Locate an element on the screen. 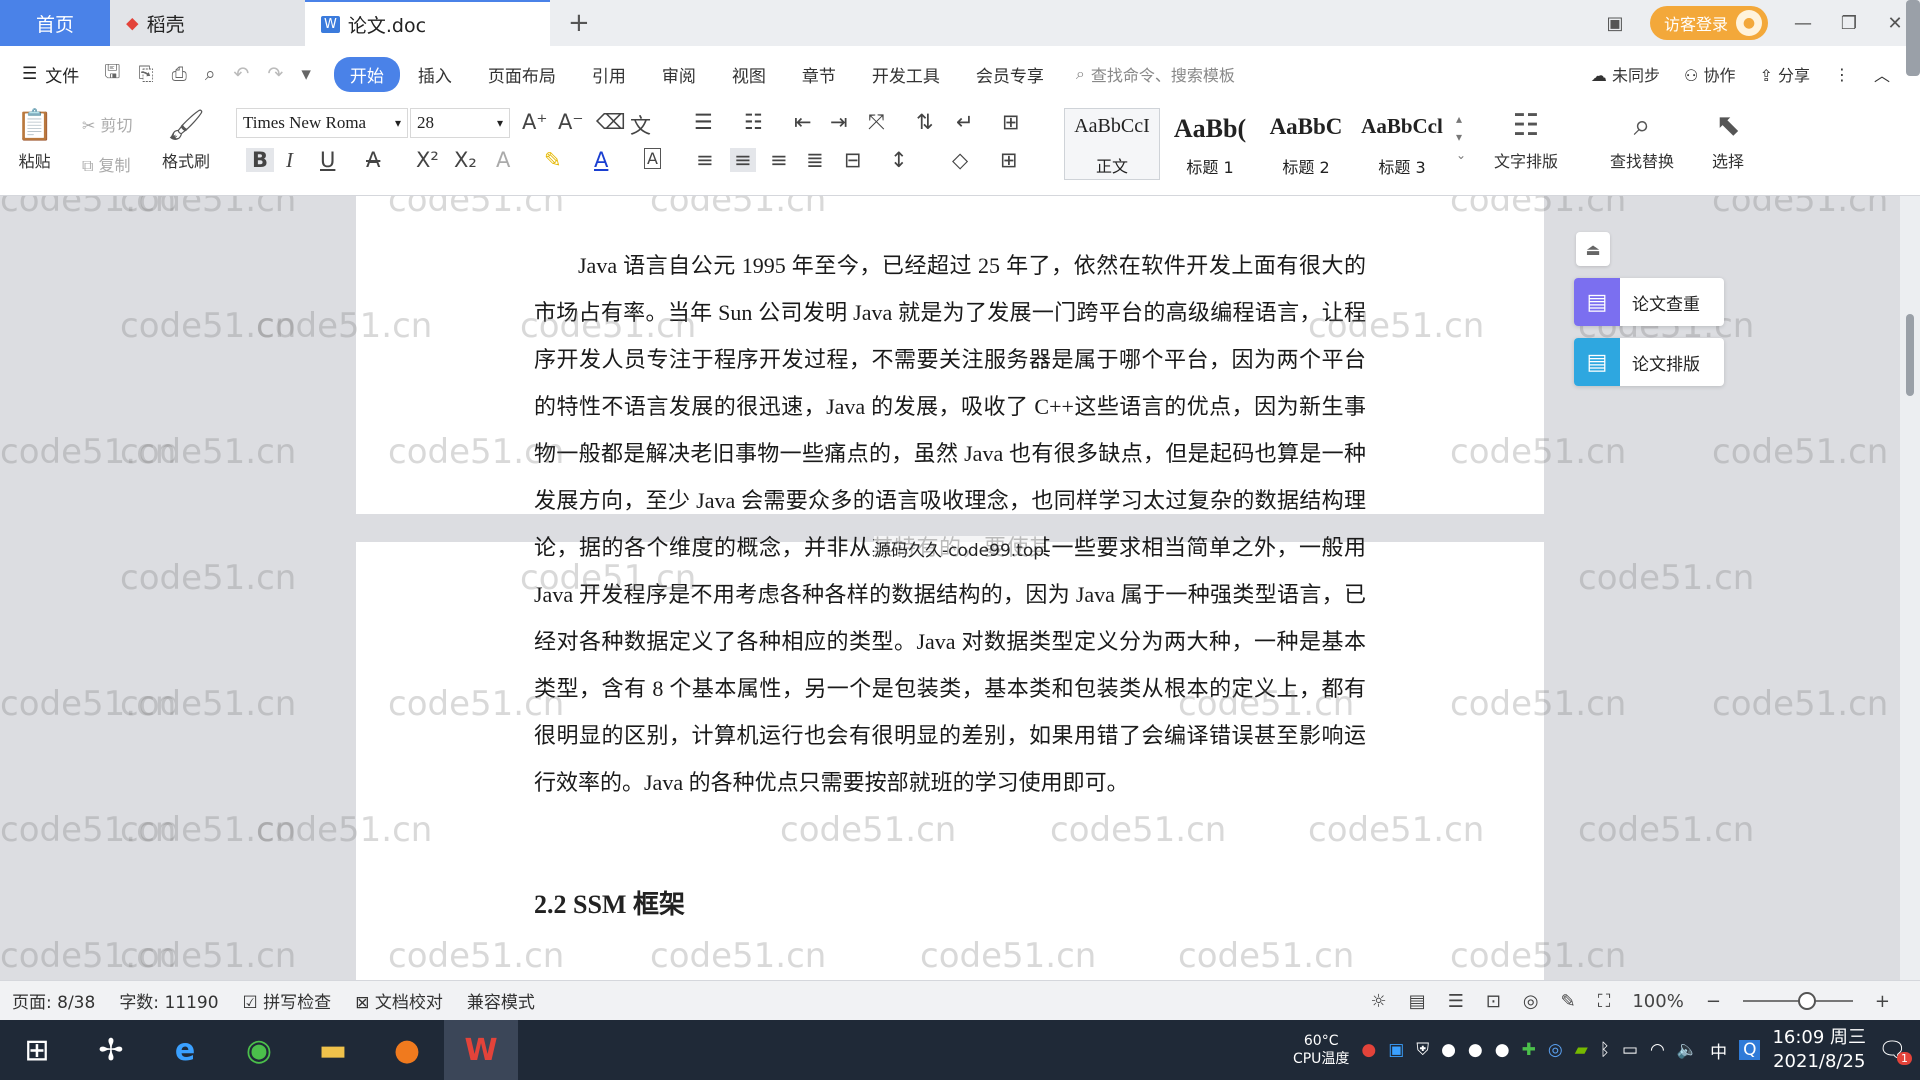  zoom-out-icon: − is located at coordinates (1713, 1001).